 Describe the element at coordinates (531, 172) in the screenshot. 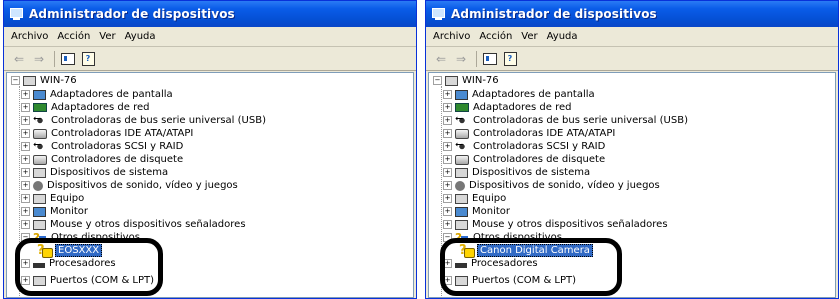

I see `tree-item-label: Dispositivos de sistema` at that location.